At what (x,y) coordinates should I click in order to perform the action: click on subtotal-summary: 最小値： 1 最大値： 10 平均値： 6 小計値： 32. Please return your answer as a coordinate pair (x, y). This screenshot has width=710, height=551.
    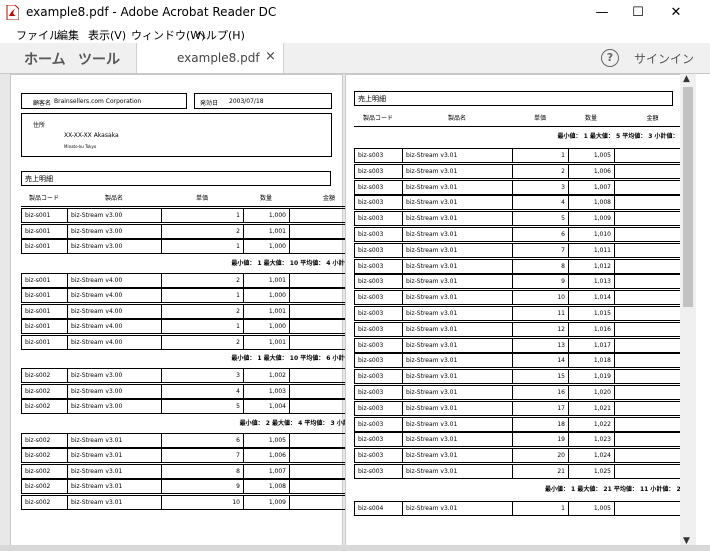
    Looking at the image, I should click on (299, 358).